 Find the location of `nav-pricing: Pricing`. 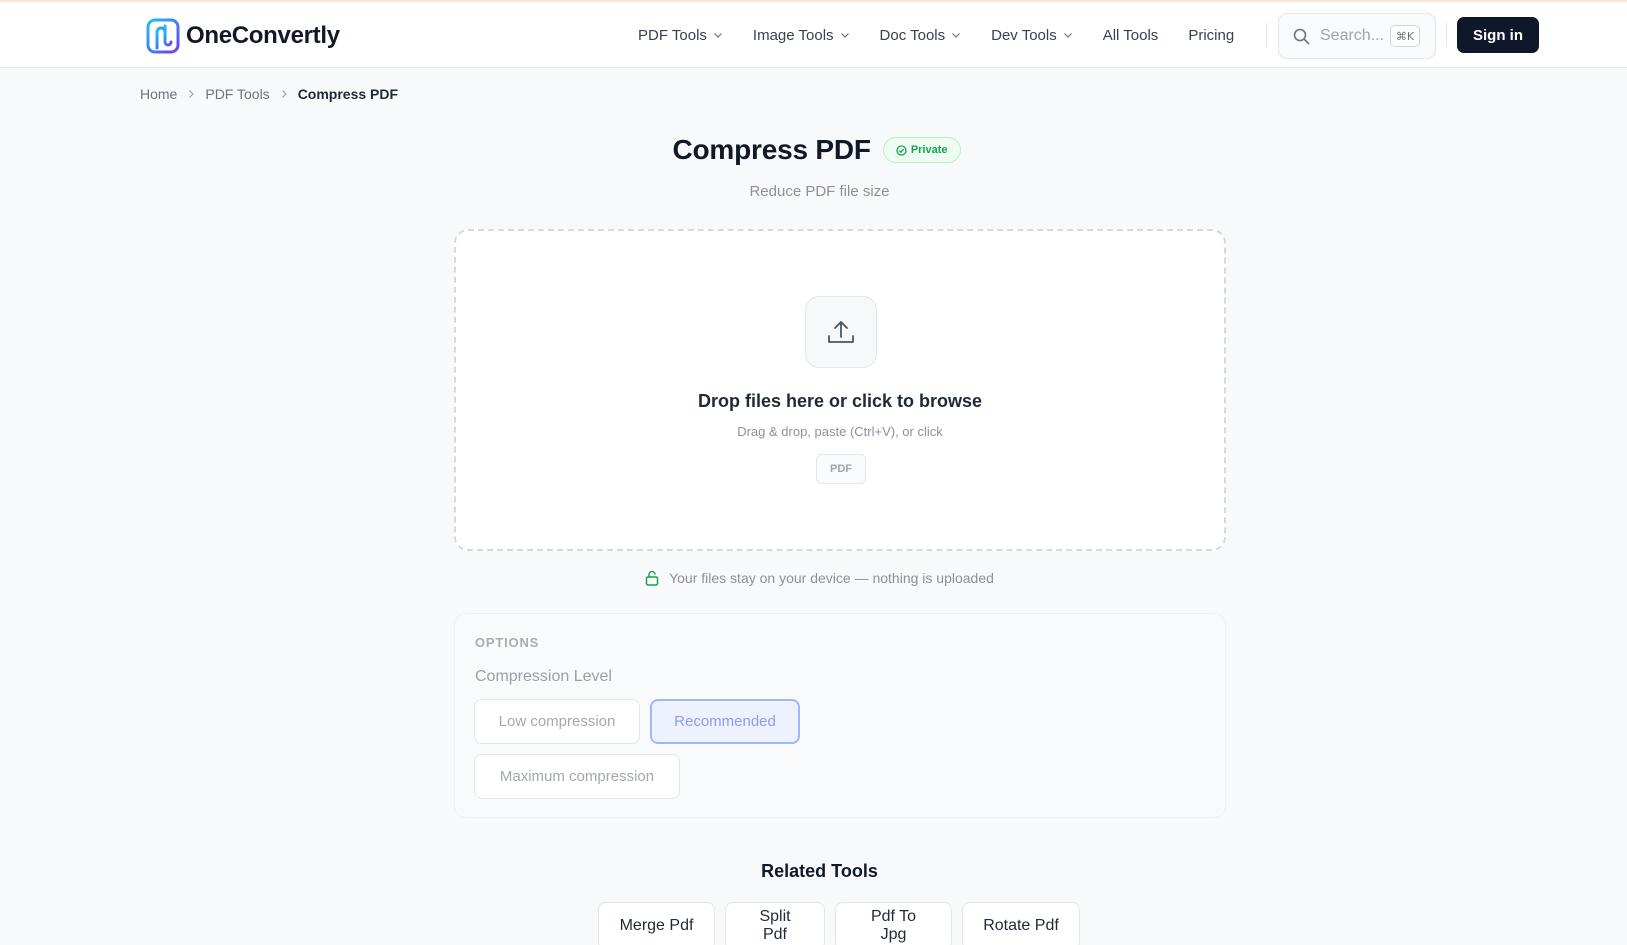

nav-pricing: Pricing is located at coordinates (1211, 35).